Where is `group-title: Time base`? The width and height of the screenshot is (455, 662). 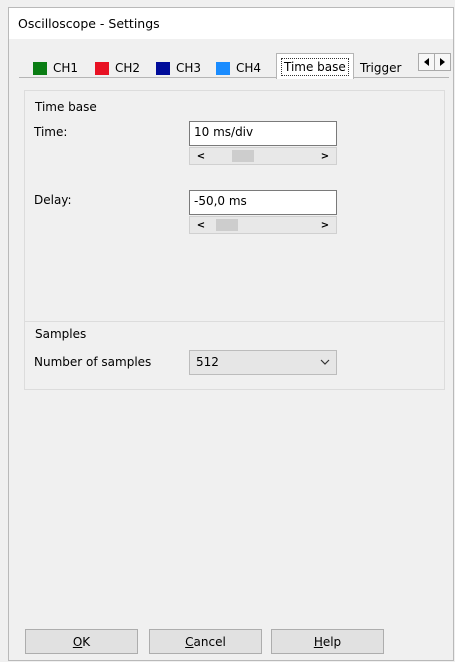 group-title: Time base is located at coordinates (66, 107).